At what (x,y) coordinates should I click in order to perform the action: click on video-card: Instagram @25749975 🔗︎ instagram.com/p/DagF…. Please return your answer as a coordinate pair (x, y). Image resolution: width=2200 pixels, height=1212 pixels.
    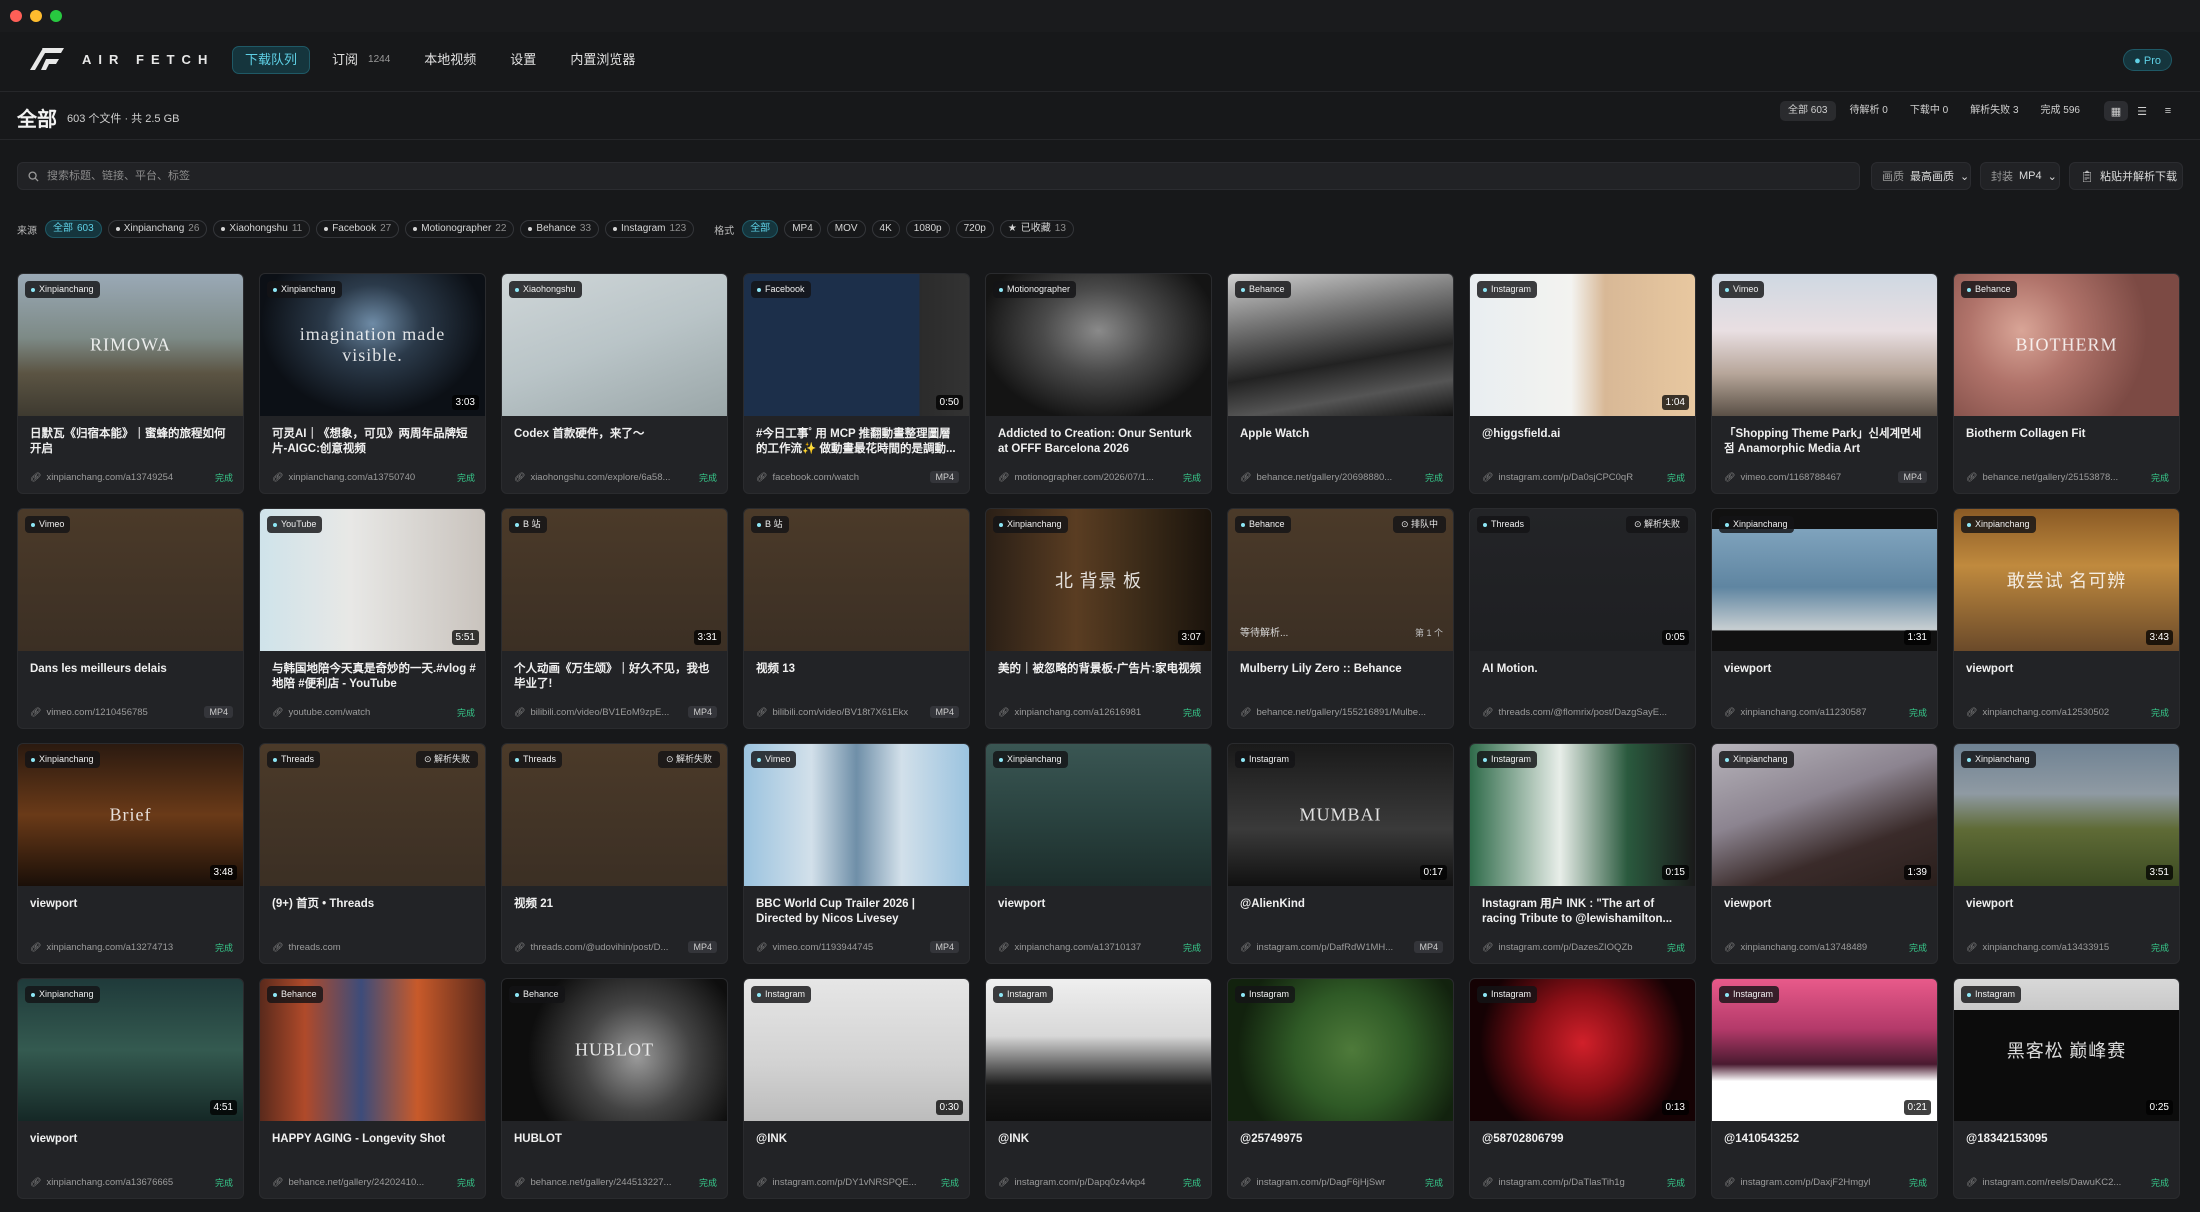
    Looking at the image, I should click on (1340, 1088).